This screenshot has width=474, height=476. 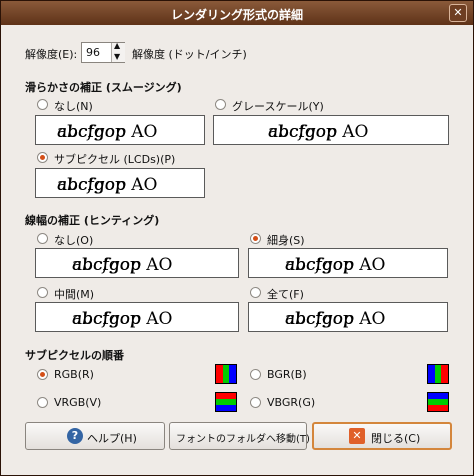 What do you see at coordinates (73, 240) in the screenshot?
I see `hinting-none-label: なし(O)` at bounding box center [73, 240].